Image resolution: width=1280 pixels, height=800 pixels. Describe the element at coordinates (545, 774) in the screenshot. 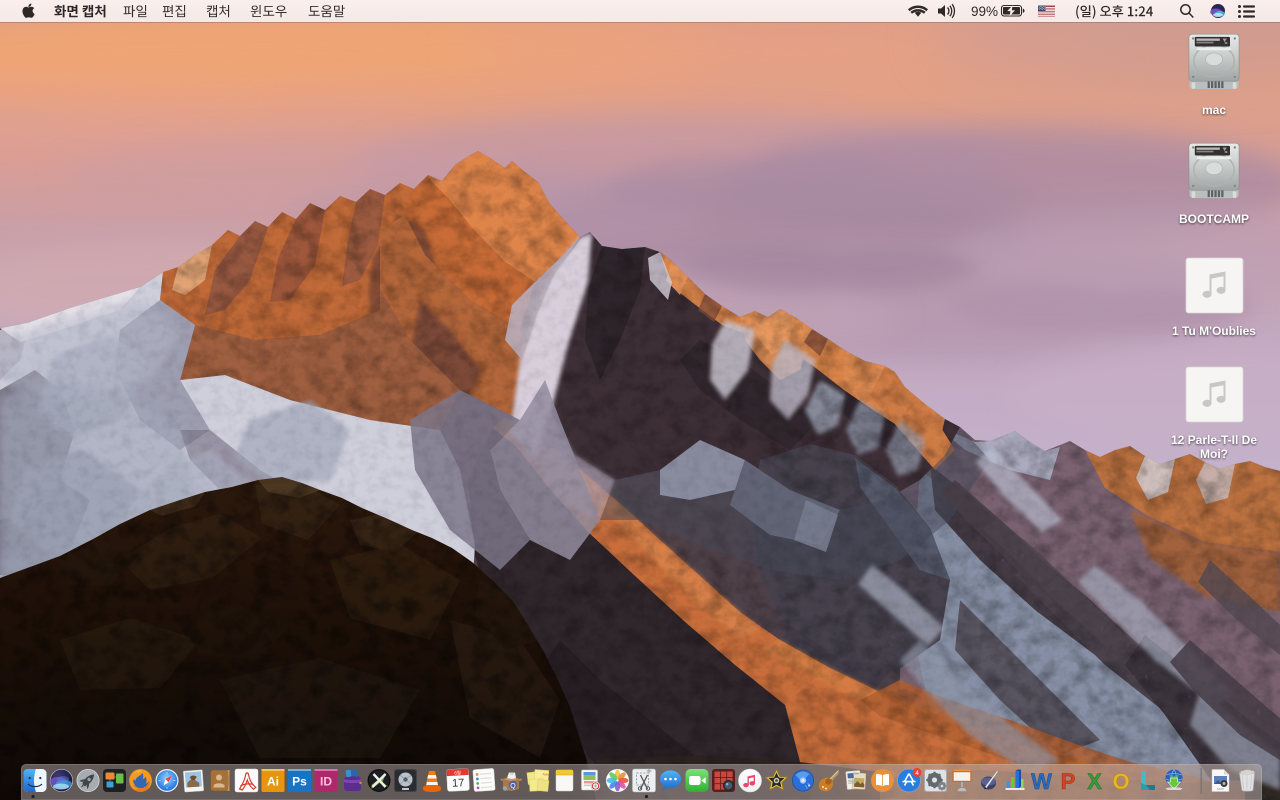

I see `svg-text: Note` at that location.